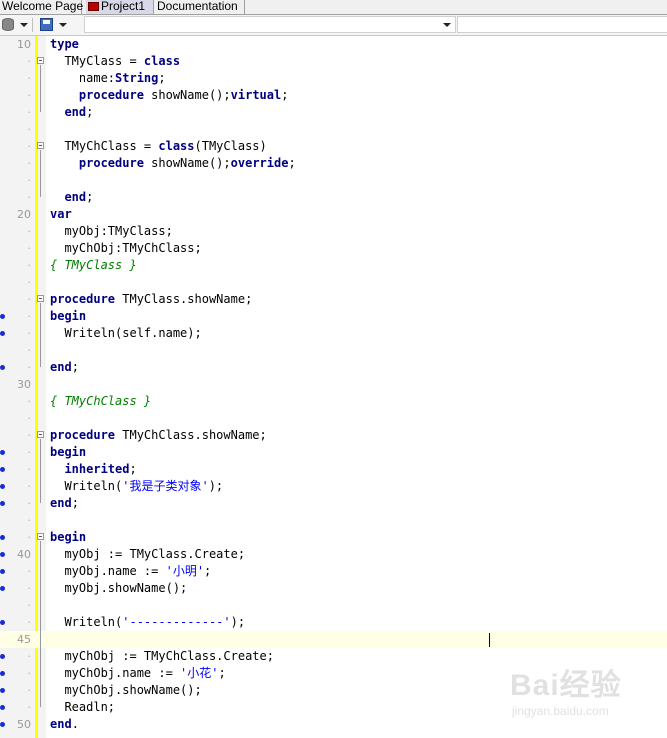  Describe the element at coordinates (46, 24) in the screenshot. I see `save-icon` at that location.